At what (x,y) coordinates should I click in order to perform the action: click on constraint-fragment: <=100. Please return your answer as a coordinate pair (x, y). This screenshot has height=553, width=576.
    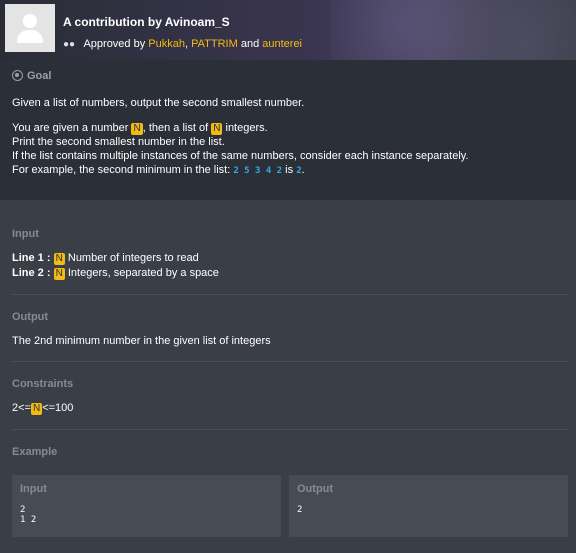
    Looking at the image, I should click on (58, 408).